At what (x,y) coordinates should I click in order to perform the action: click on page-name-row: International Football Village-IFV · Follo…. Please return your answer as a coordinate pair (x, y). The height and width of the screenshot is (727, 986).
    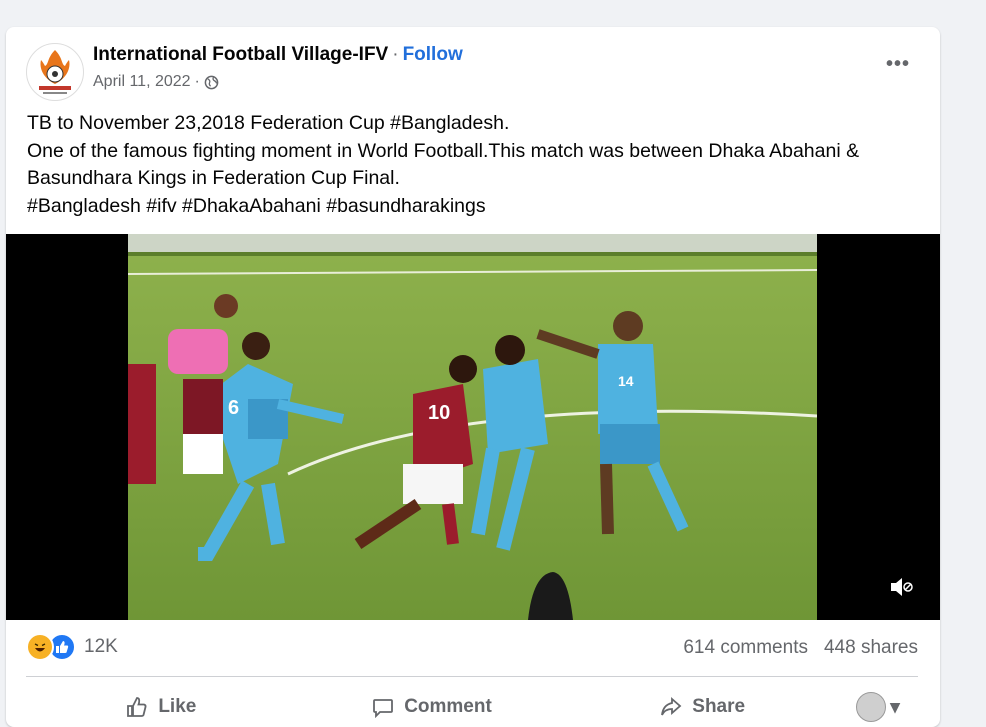
    Looking at the image, I should click on (278, 55).